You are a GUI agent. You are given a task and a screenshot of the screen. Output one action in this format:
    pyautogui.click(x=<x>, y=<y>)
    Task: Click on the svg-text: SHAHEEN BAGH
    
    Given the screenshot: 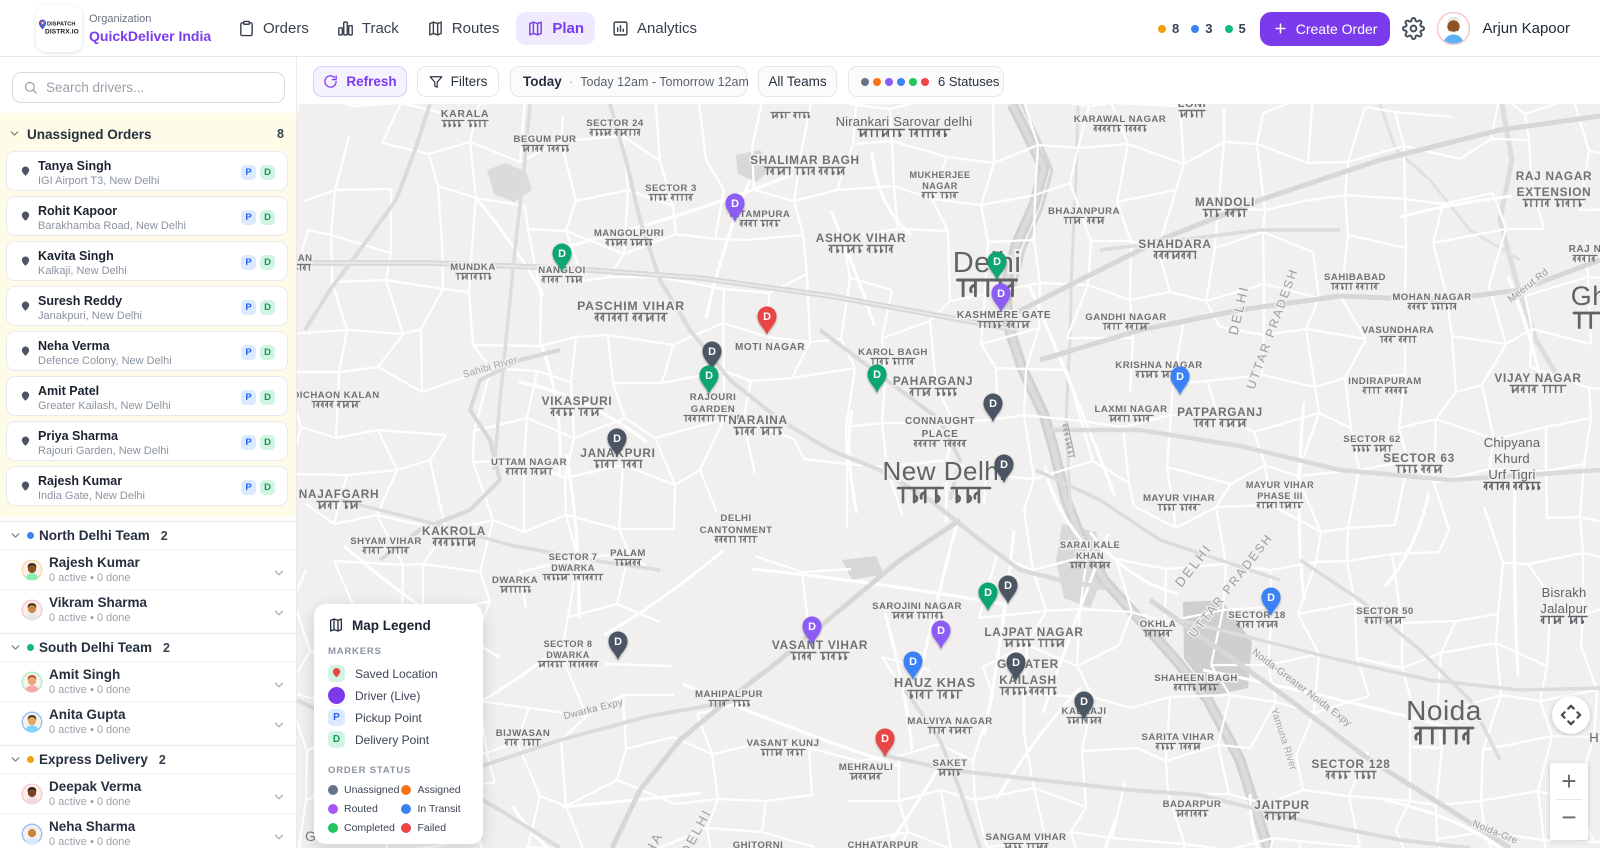 What is the action you would take?
    pyautogui.click(x=1196, y=678)
    